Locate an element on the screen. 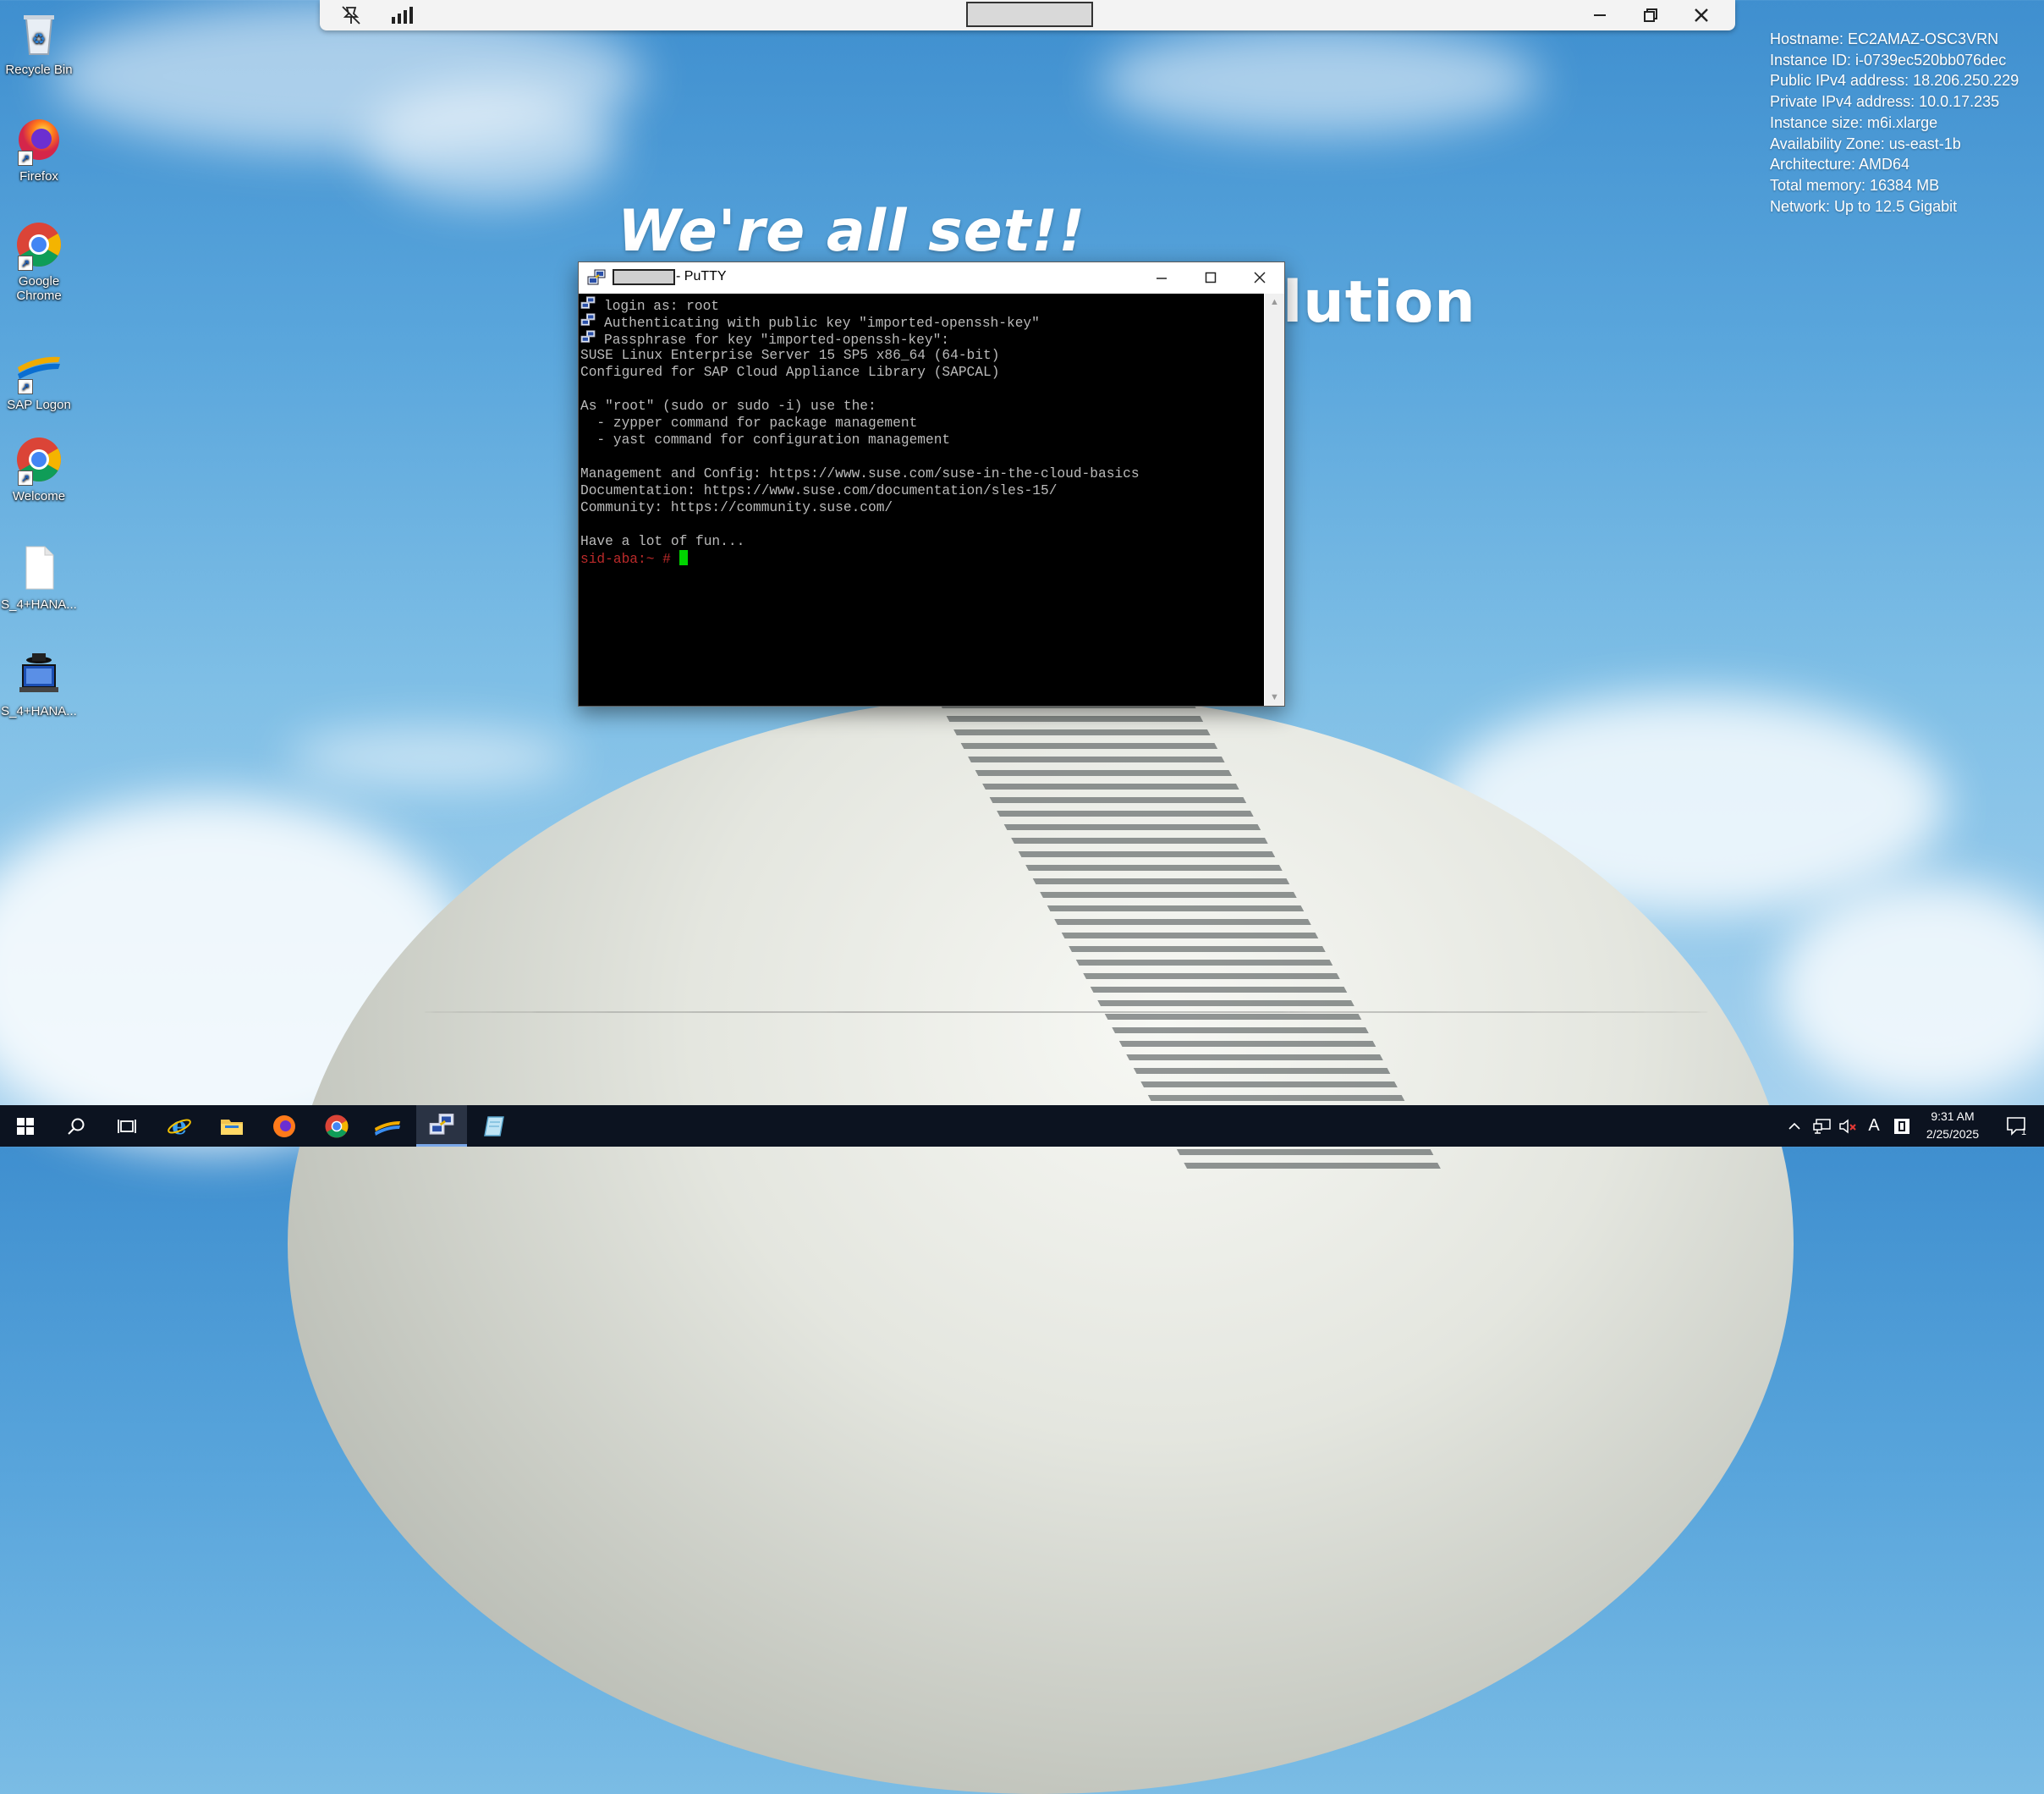 The width and height of the screenshot is (2044, 1794). scroll-up-icon: ▲ is located at coordinates (1274, 302).